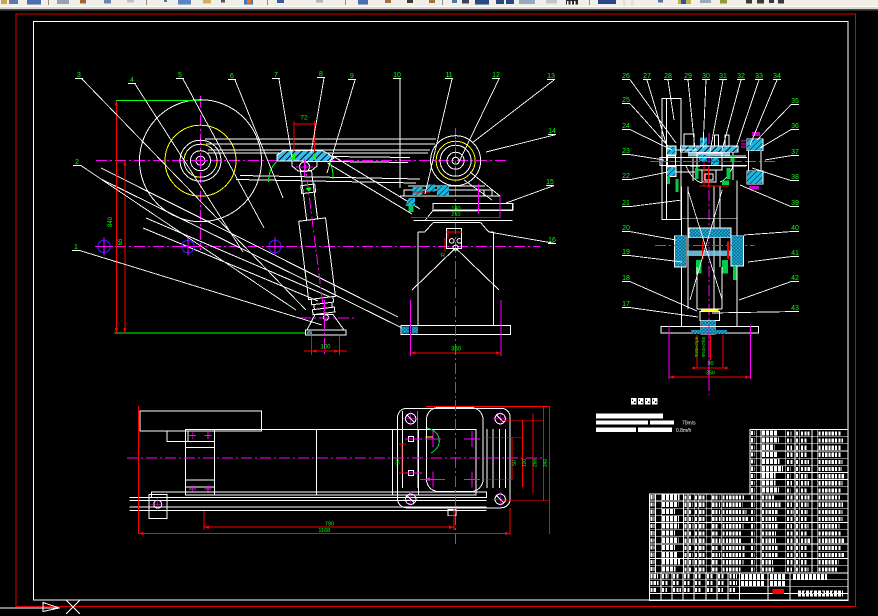  I want to click on svg-text: 266, so click(536, 463).